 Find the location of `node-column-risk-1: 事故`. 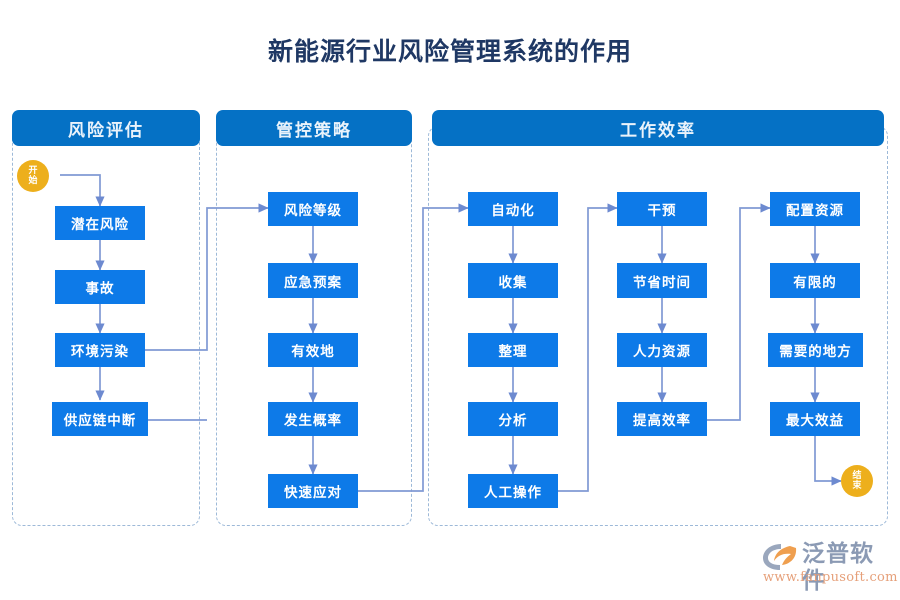

node-column-risk-1: 事故 is located at coordinates (100, 287).